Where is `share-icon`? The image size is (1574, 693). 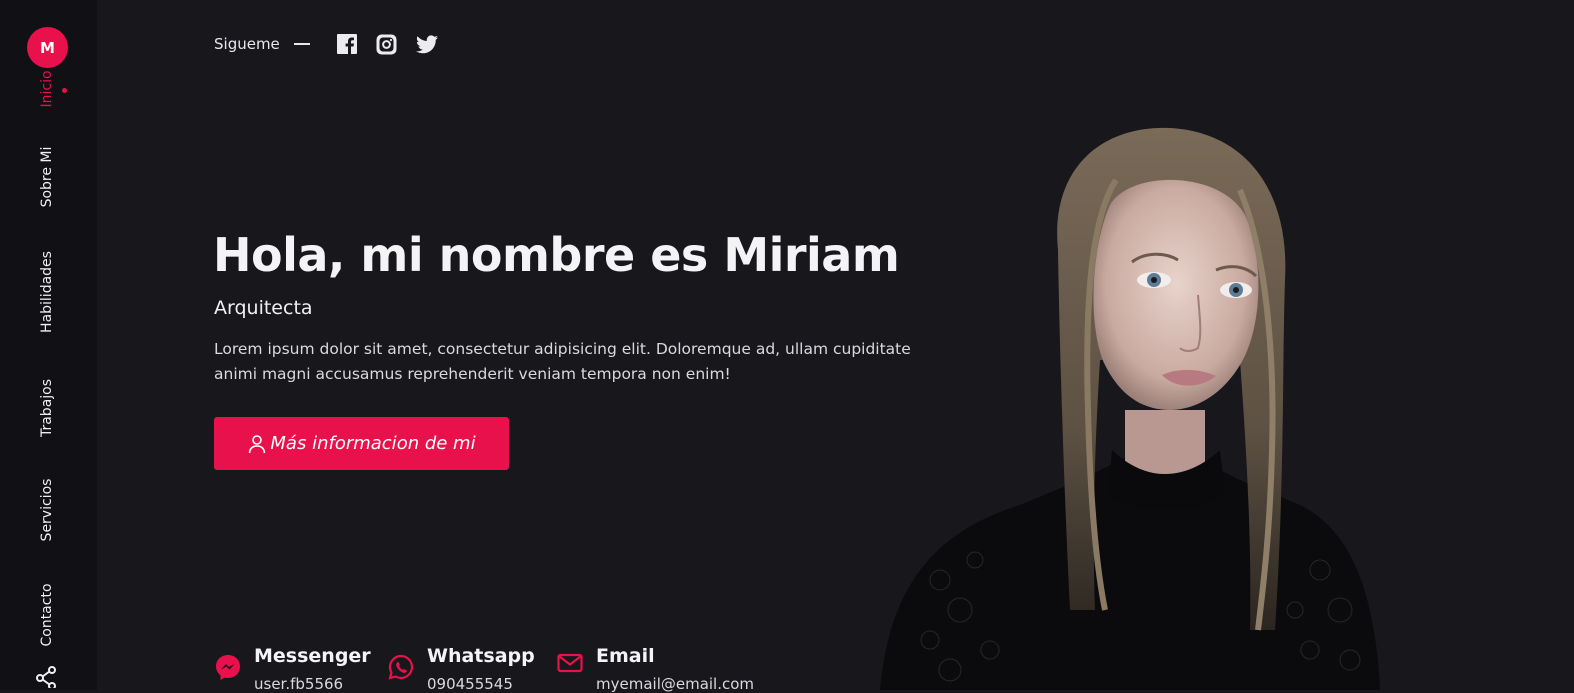 share-icon is located at coordinates (47, 677).